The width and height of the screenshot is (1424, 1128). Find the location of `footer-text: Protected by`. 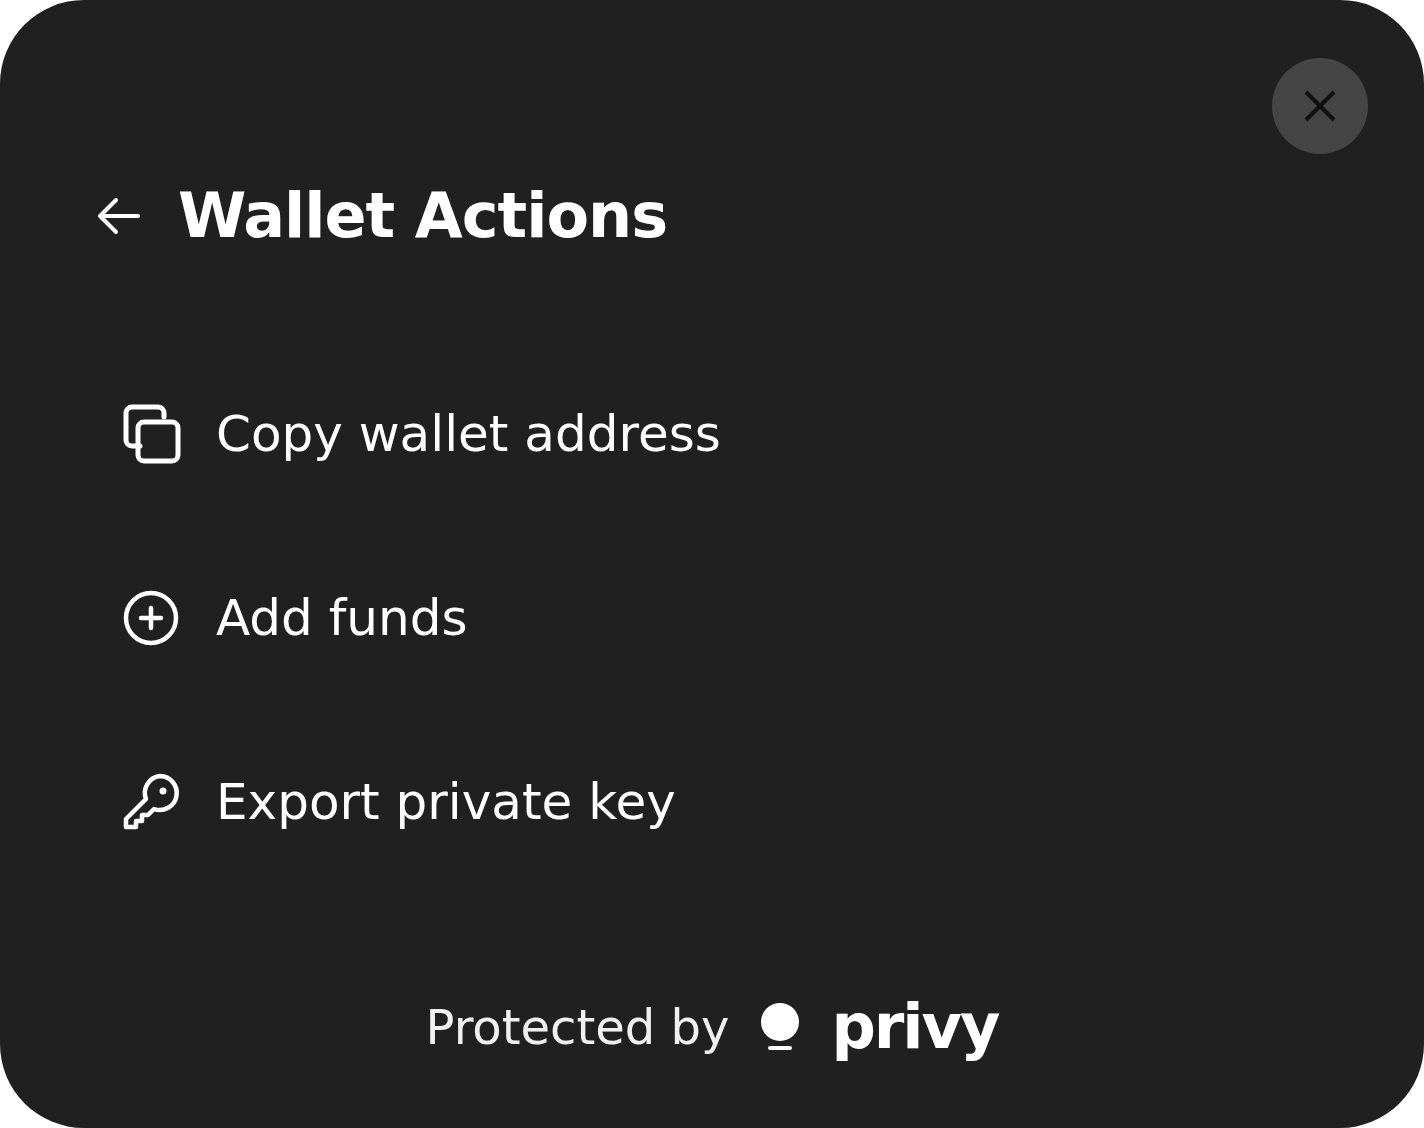

footer-text: Protected by is located at coordinates (577, 1027).